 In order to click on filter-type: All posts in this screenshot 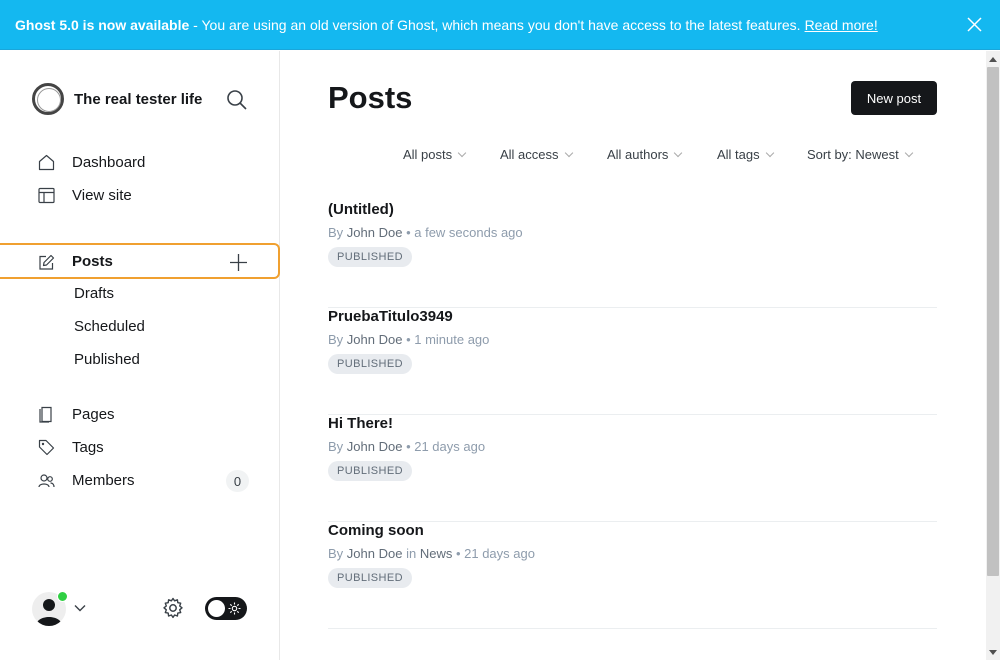, I will do `click(435, 154)`.